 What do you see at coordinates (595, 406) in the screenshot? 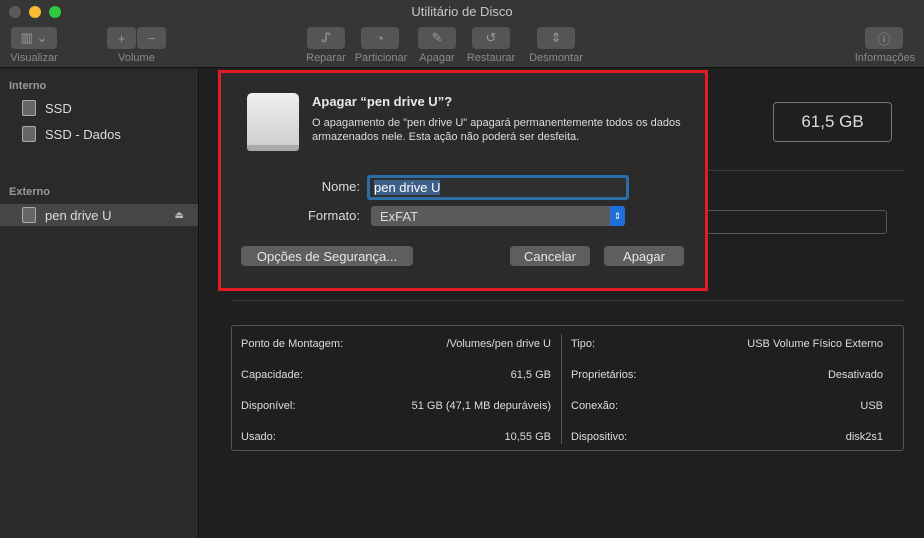
I see `info-label: Conexão:` at bounding box center [595, 406].